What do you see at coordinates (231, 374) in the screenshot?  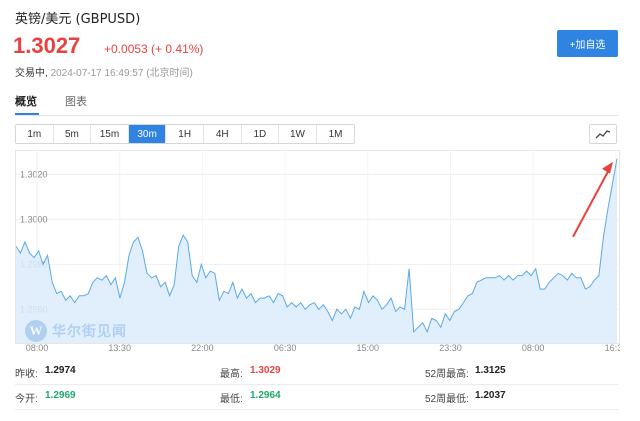 I see `high-label: 最高:` at bounding box center [231, 374].